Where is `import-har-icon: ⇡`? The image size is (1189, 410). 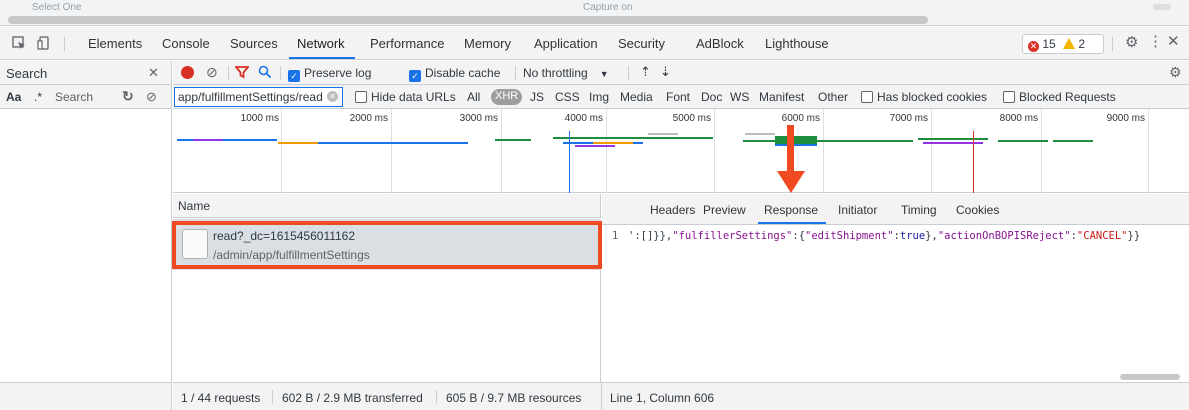 import-har-icon: ⇡ is located at coordinates (645, 72).